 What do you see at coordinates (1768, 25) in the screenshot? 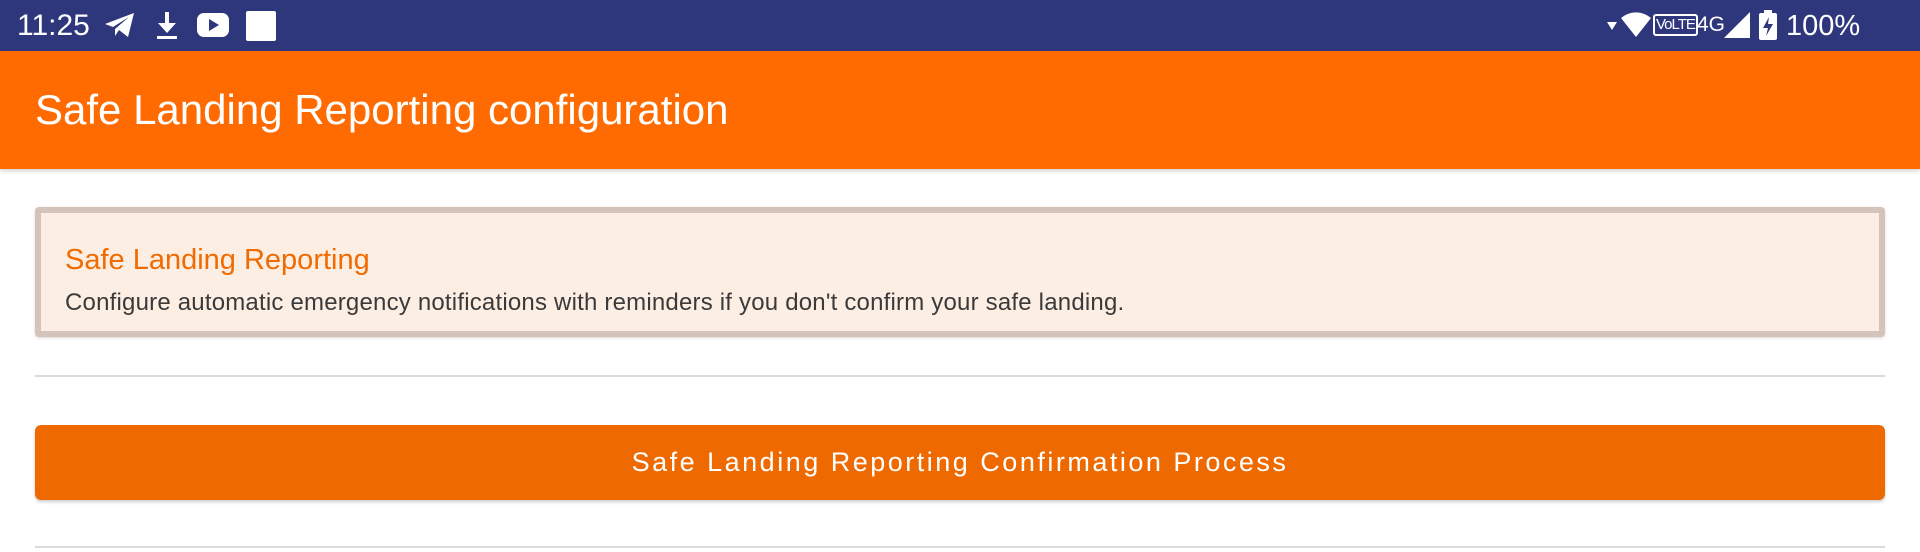
I see `battery-charging-icon` at bounding box center [1768, 25].